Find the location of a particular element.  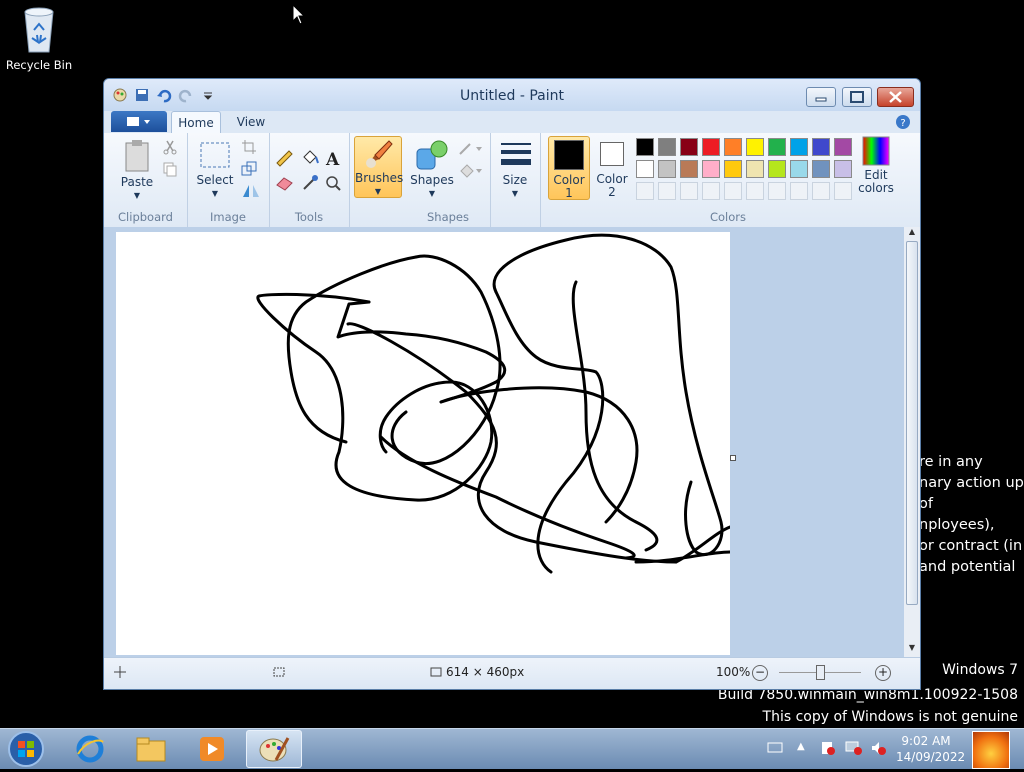

tab-home: Home is located at coordinates (196, 122).